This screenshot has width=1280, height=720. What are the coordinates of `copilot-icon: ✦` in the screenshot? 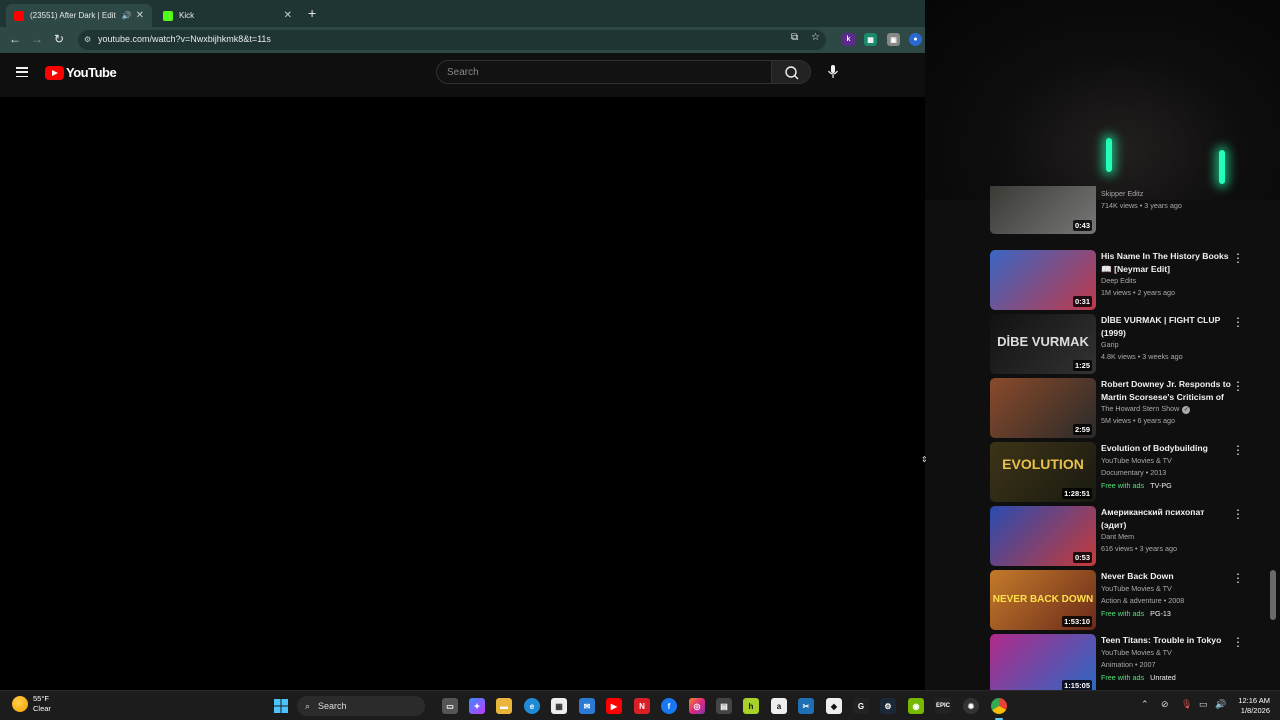 It's located at (477, 706).